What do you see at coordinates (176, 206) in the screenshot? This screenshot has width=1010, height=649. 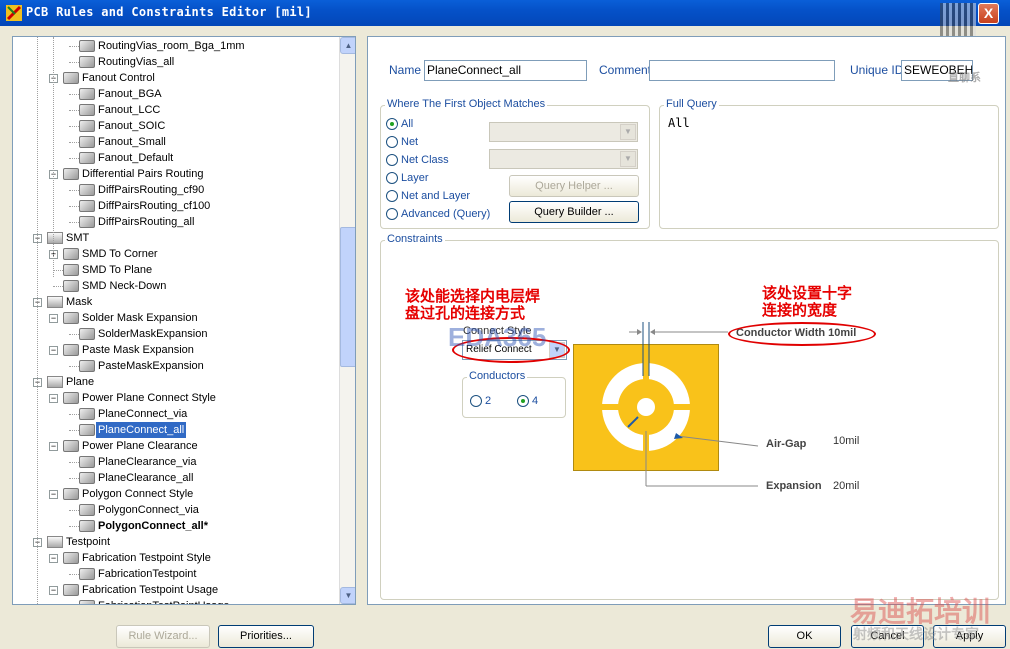 I see `tree-item: DiffPairsRouting_cf100` at bounding box center [176, 206].